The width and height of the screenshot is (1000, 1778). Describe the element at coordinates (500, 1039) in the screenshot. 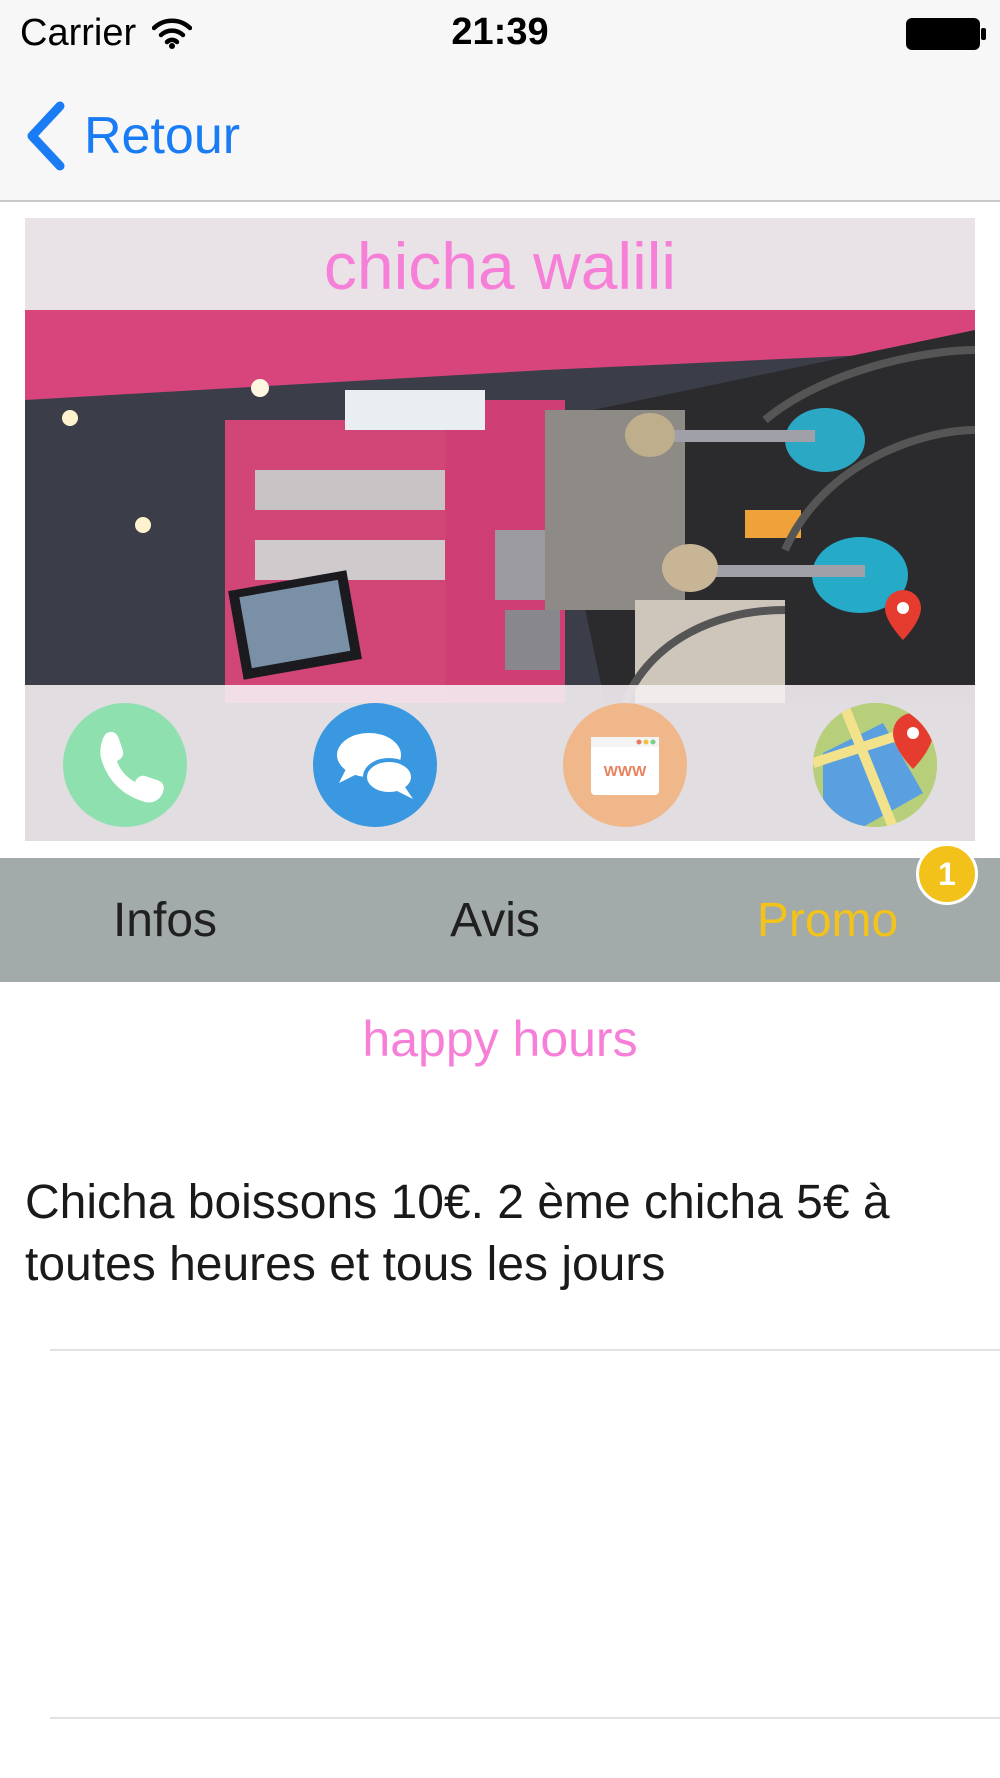

I see `promo-title: happy hours` at that location.